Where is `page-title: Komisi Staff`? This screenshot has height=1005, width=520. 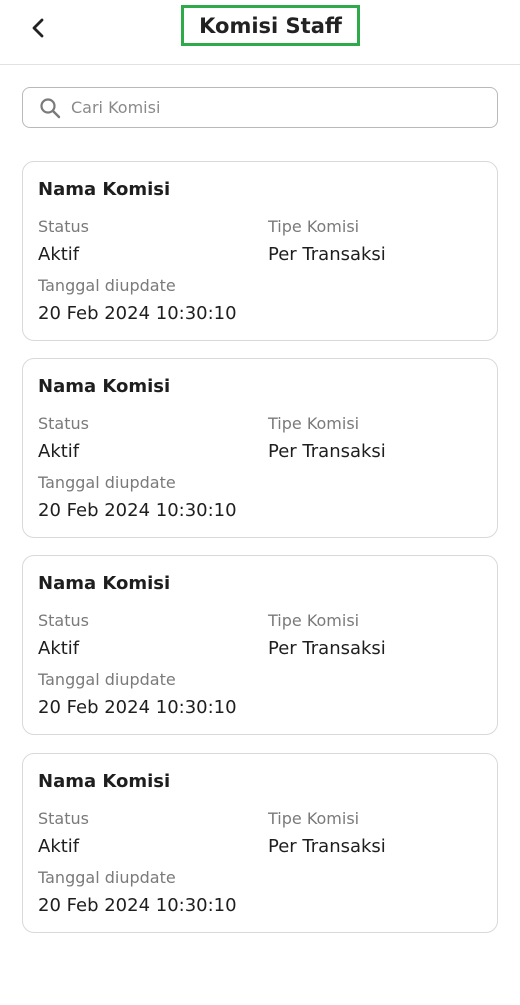
page-title: Komisi Staff is located at coordinates (270, 25).